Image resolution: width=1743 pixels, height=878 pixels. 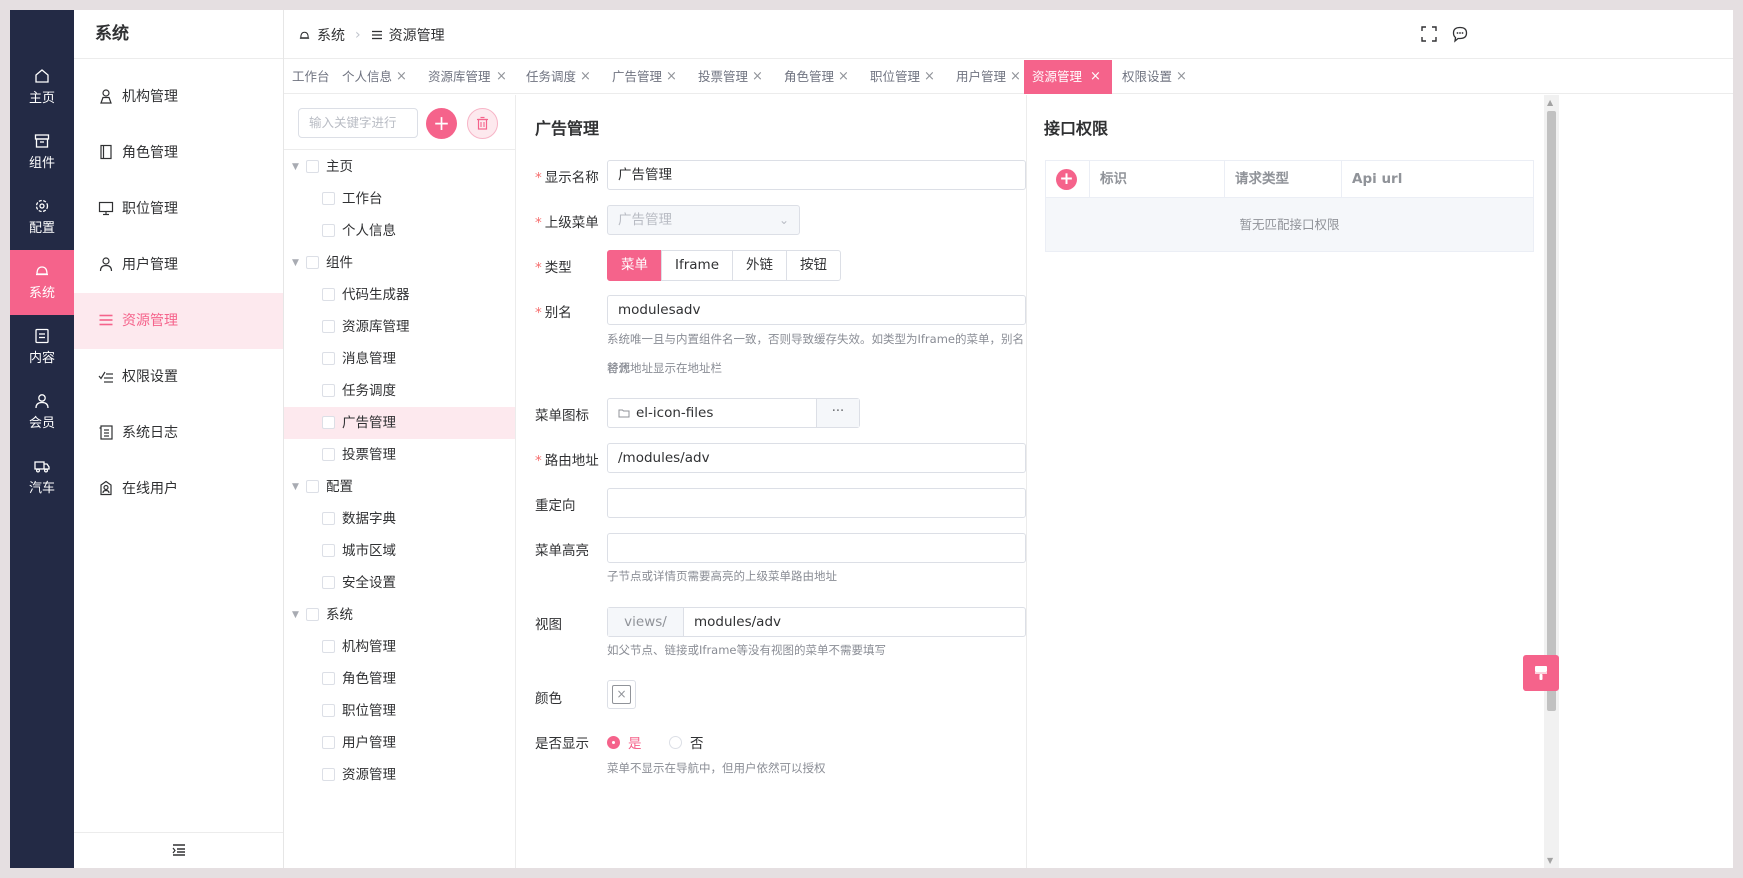 What do you see at coordinates (399, 455) in the screenshot?
I see `tree-node: 投票管理` at bounding box center [399, 455].